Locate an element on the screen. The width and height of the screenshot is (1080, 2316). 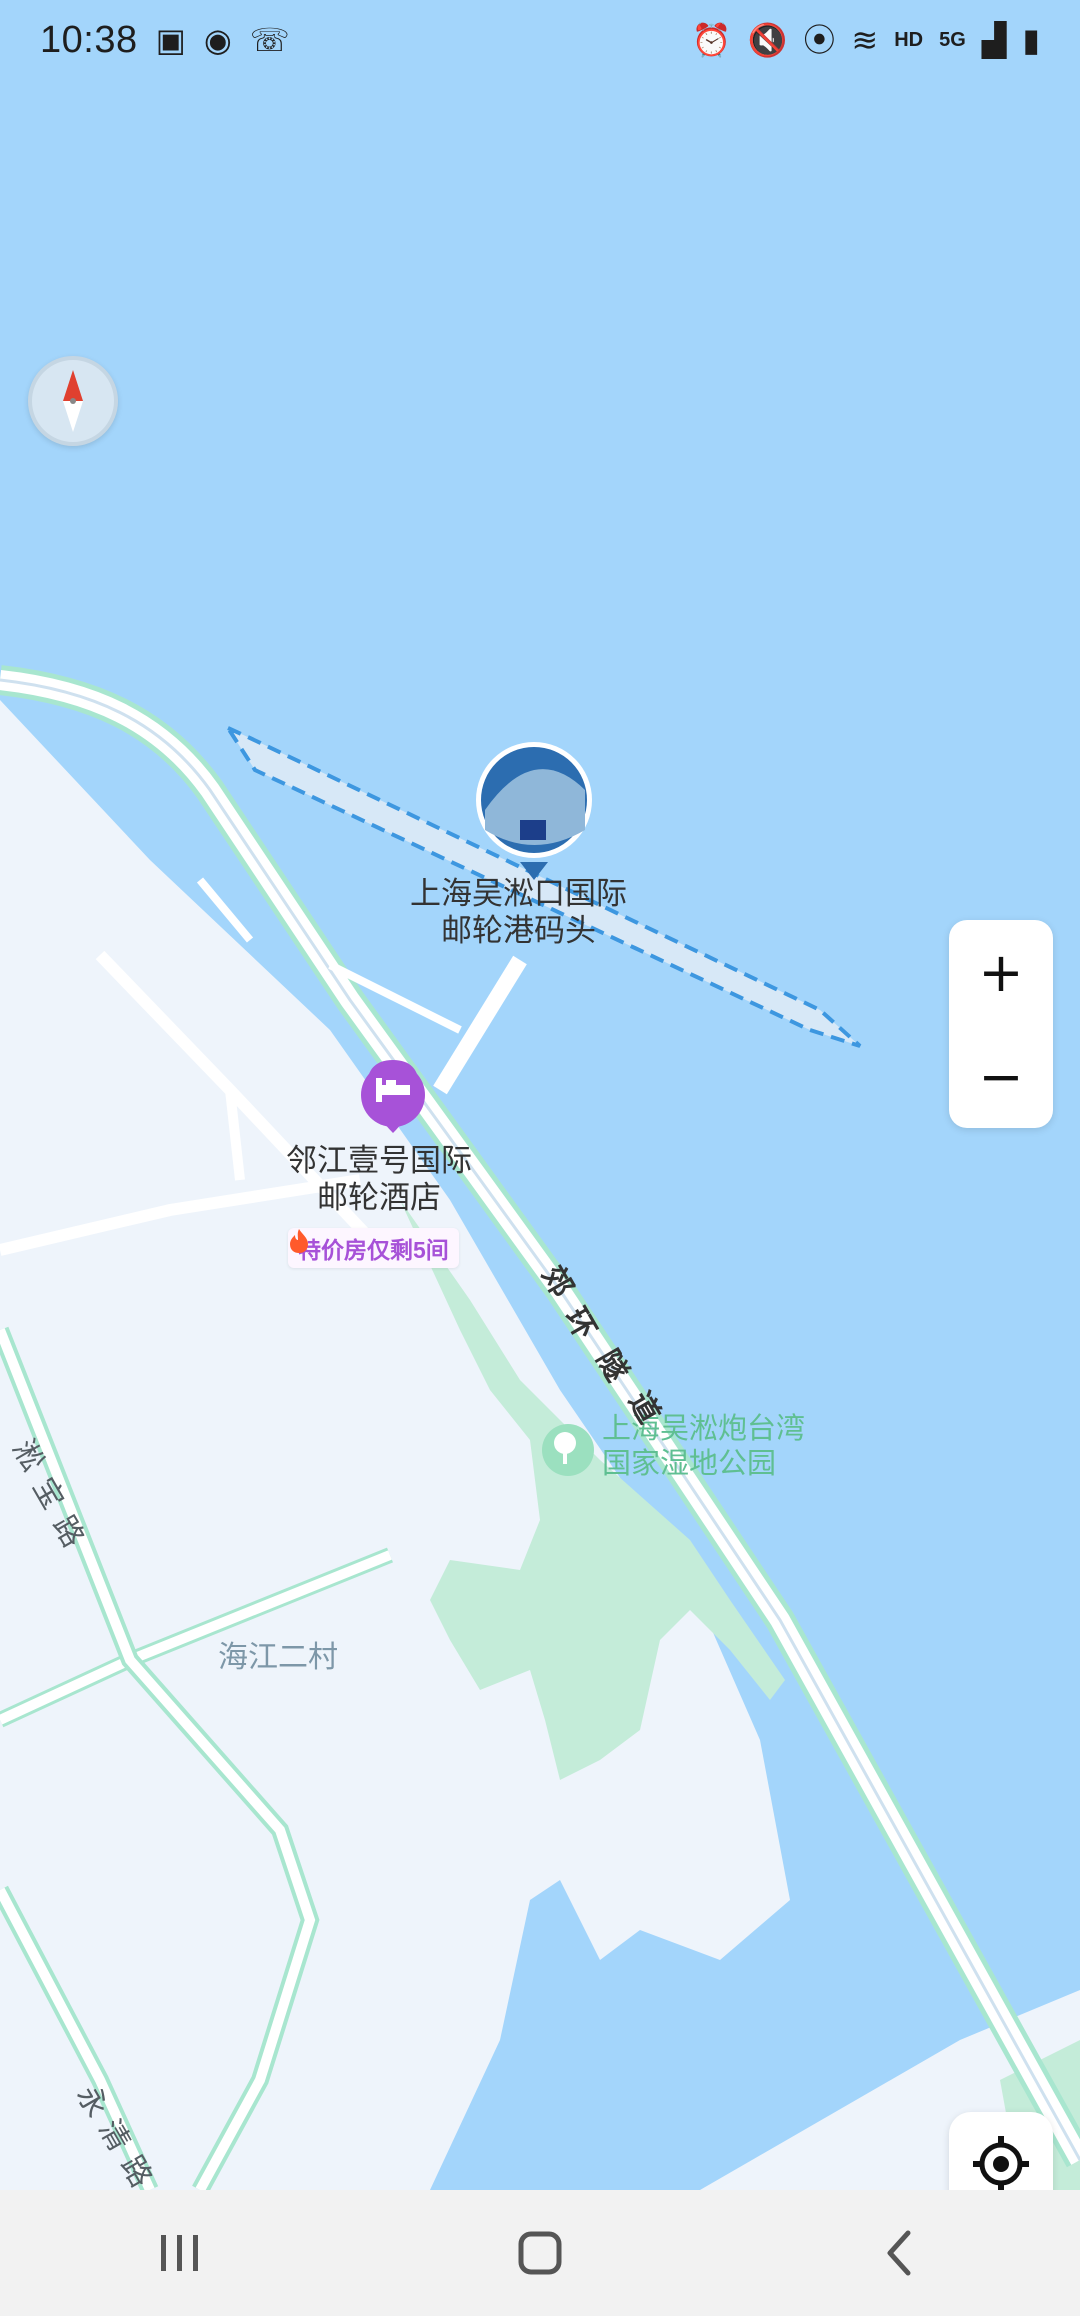
battery-icon: ▮ is located at coordinates (1031, 40).